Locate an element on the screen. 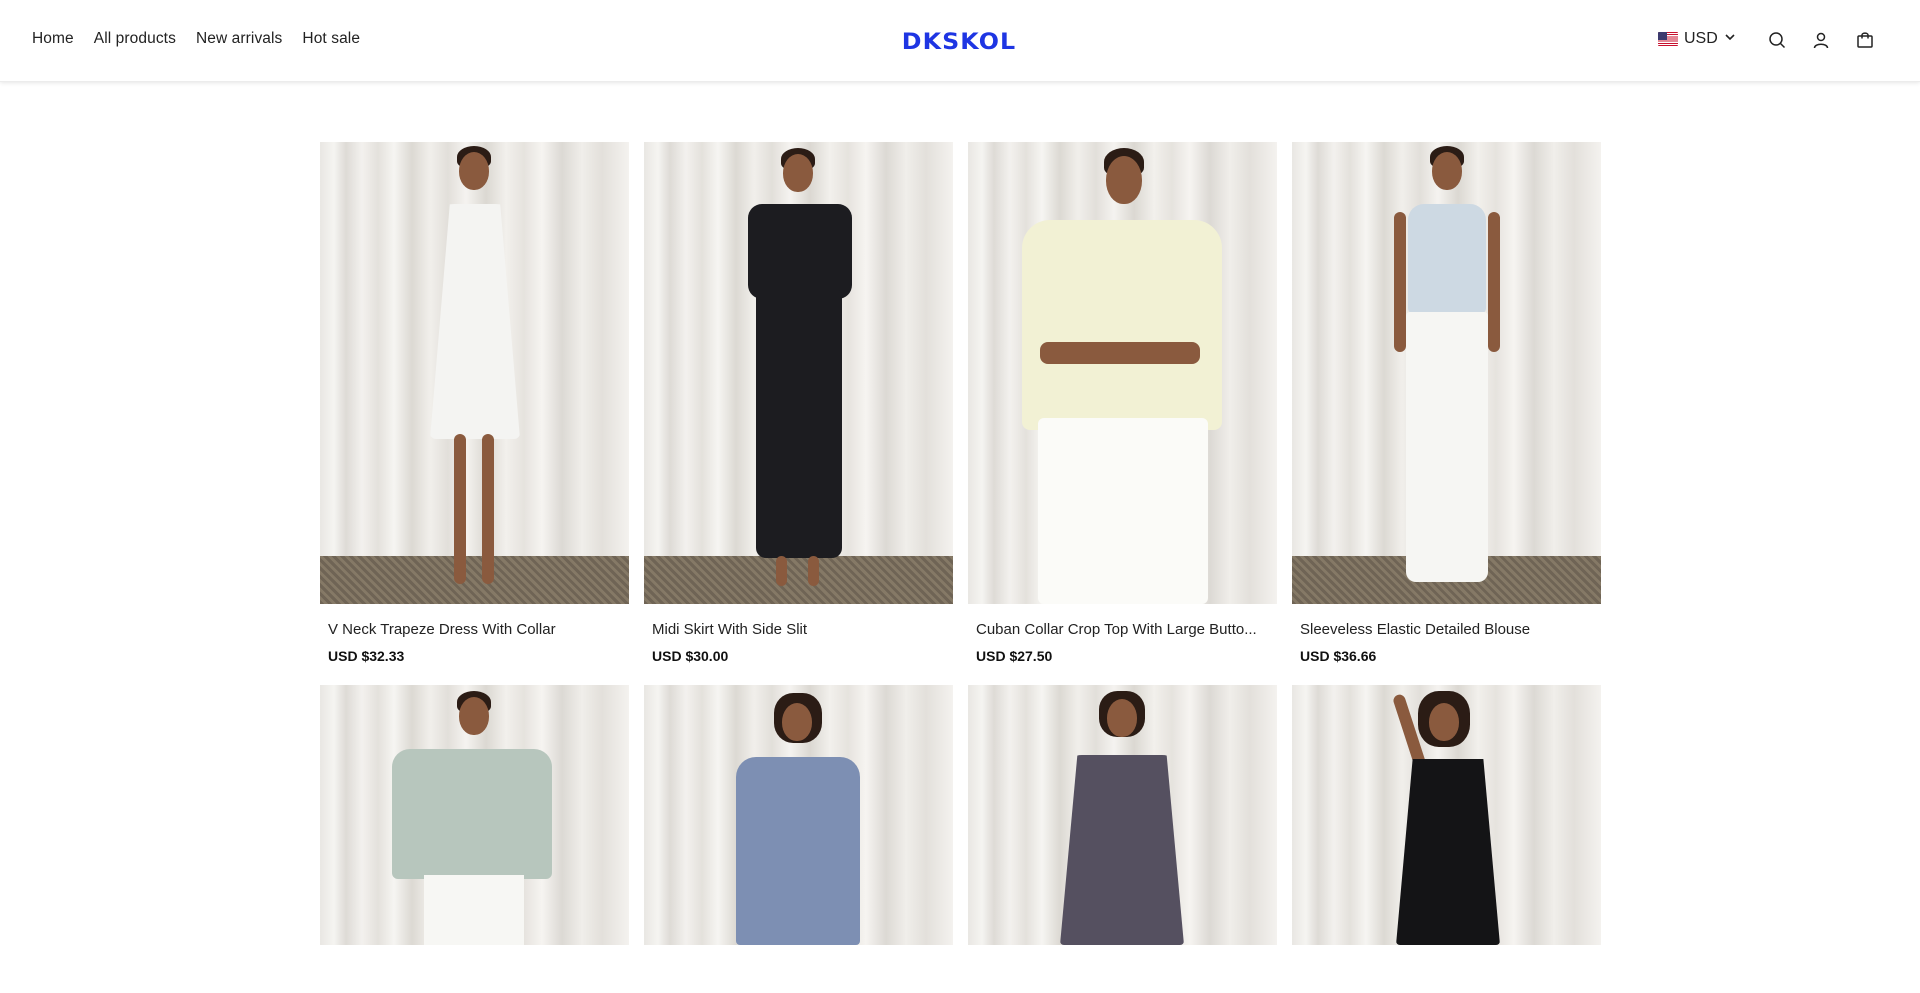  nav-all-products: All products is located at coordinates (135, 39).